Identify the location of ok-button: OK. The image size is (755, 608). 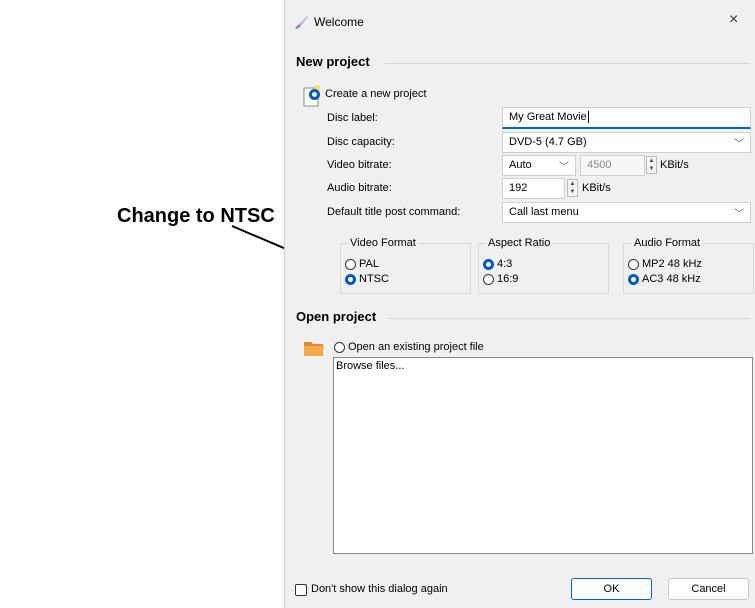
(611, 589).